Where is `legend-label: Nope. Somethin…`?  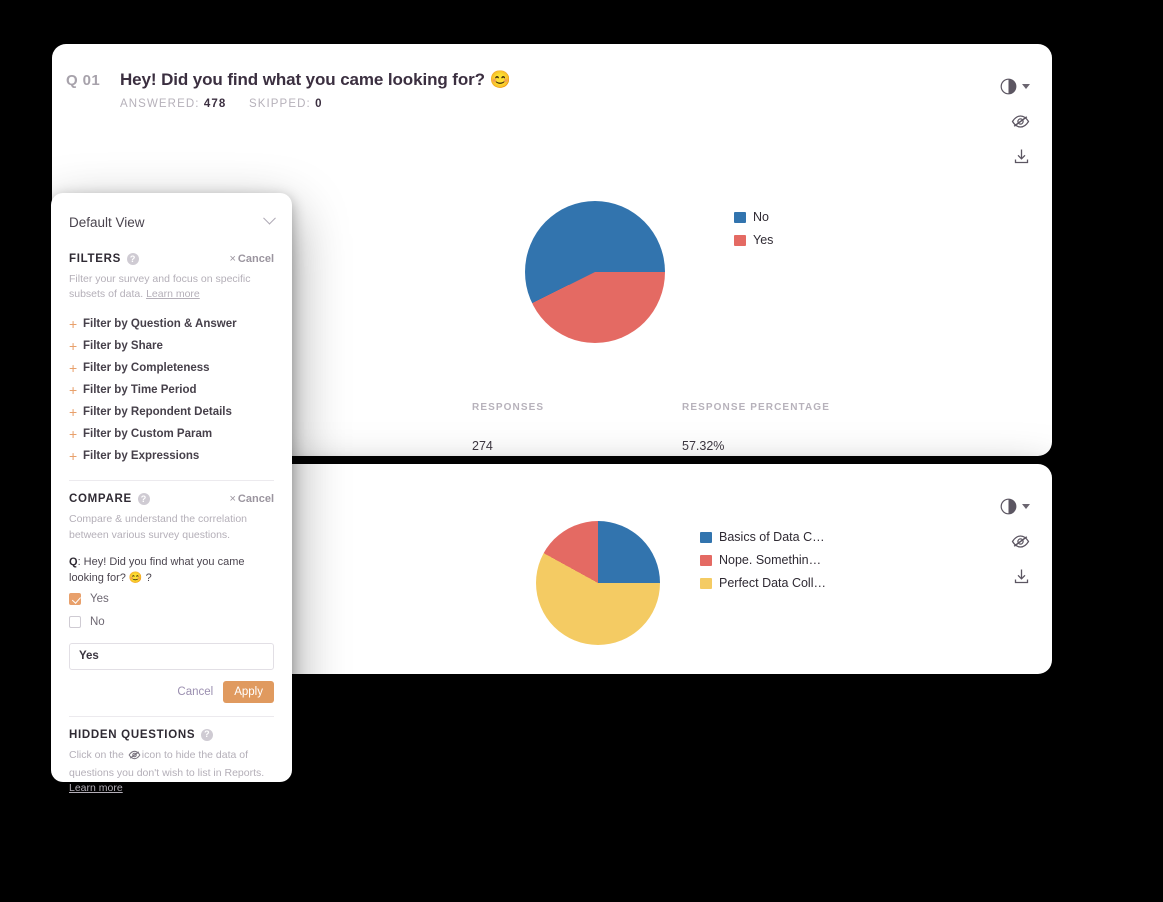
legend-label: Nope. Somethin… is located at coordinates (770, 560).